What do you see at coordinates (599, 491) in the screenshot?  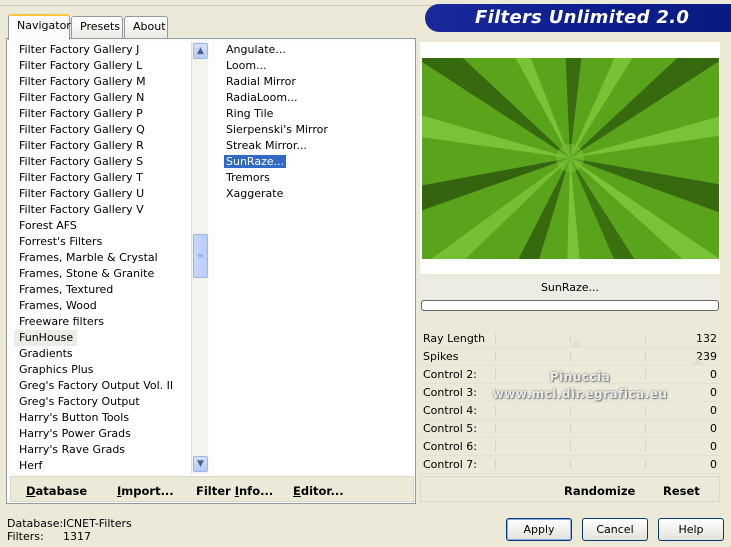 I see `randomize-button: Randomize` at bounding box center [599, 491].